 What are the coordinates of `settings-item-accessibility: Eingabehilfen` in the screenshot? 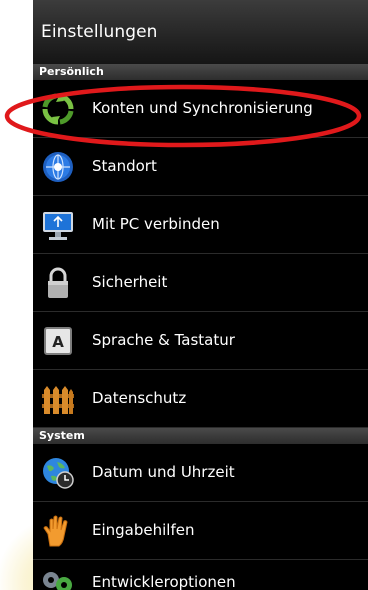 It's located at (200, 531).